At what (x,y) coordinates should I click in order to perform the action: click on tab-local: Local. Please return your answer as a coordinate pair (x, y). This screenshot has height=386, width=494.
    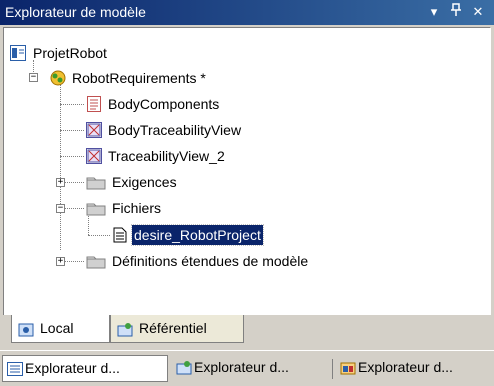
    Looking at the image, I should click on (60, 329).